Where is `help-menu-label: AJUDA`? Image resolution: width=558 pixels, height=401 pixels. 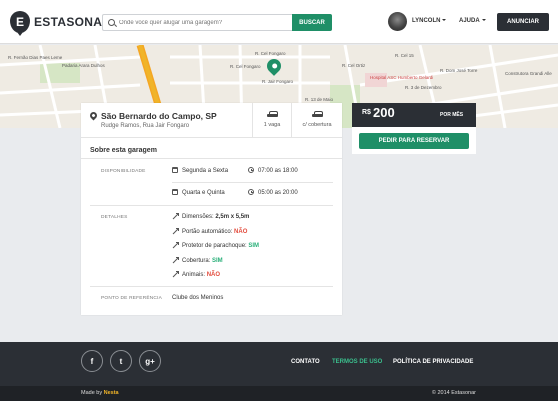
help-menu-label: AJUDA is located at coordinates (469, 21).